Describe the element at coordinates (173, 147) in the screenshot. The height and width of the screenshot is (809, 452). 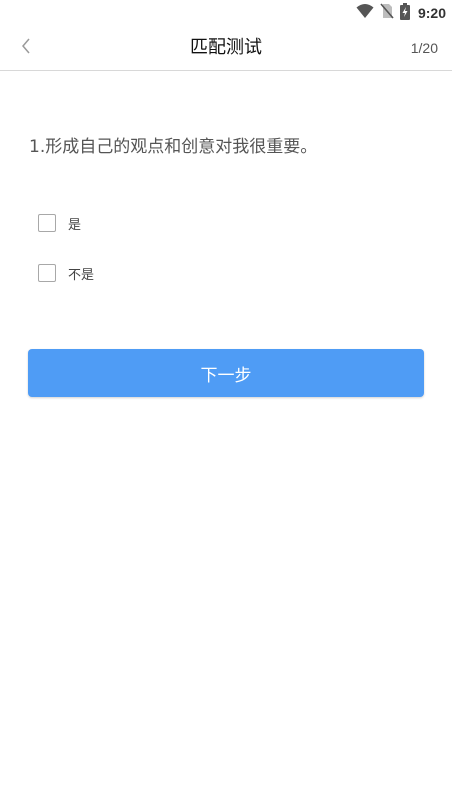
I see `question-text: 1.形成自己的观点和创意对我很重要。` at that location.